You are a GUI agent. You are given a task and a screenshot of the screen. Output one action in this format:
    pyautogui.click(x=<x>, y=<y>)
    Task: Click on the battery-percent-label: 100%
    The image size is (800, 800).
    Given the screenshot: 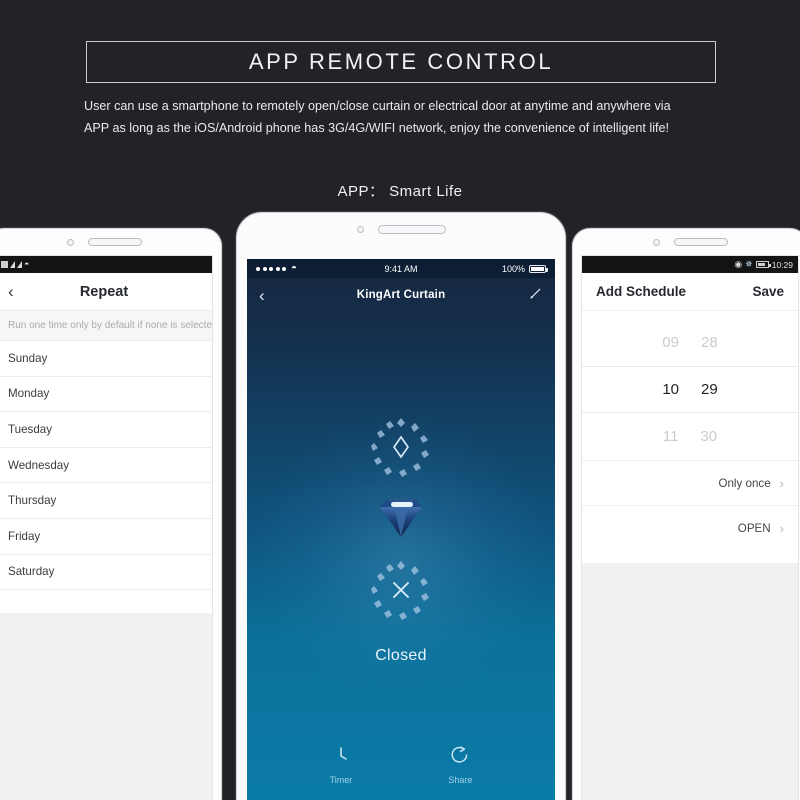 What is the action you would take?
    pyautogui.click(x=513, y=268)
    